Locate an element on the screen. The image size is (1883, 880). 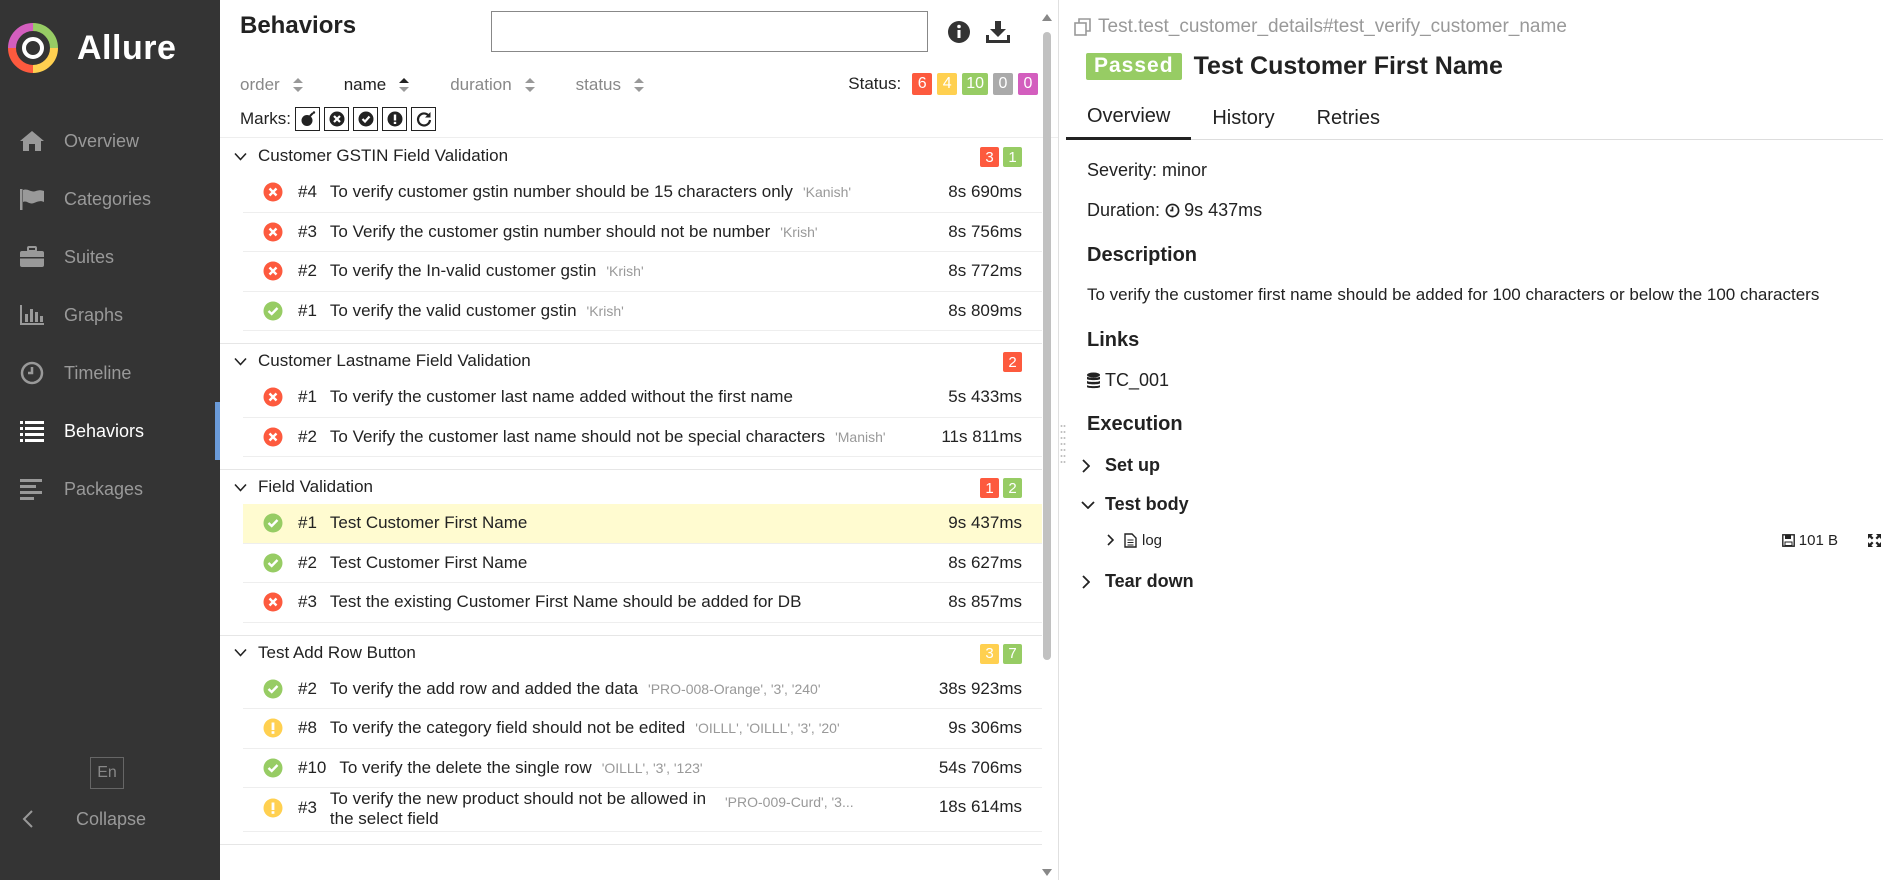
sidebar-item-behaviors: Behaviors is located at coordinates (110, 431).